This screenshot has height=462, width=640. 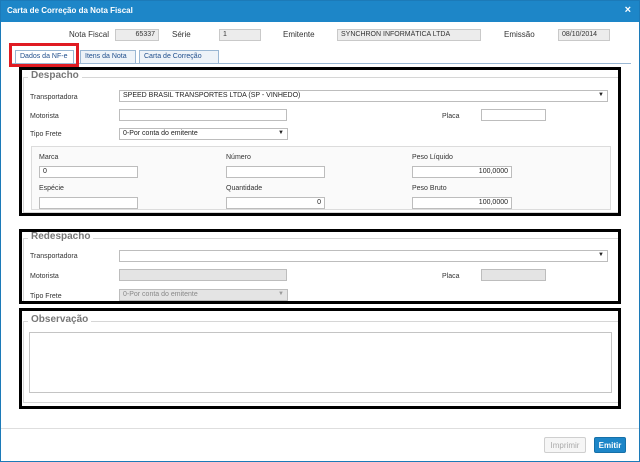 I want to click on footer-divider, so click(x=320, y=428).